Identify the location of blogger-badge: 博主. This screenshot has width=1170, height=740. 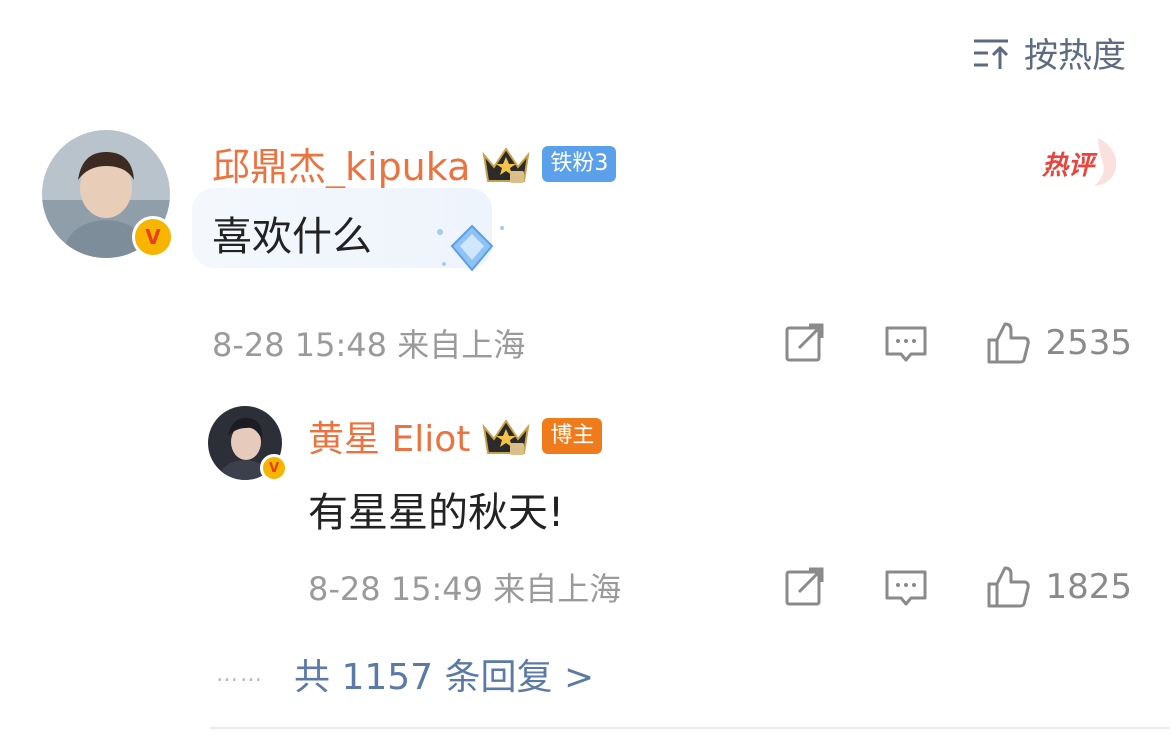
(572, 436).